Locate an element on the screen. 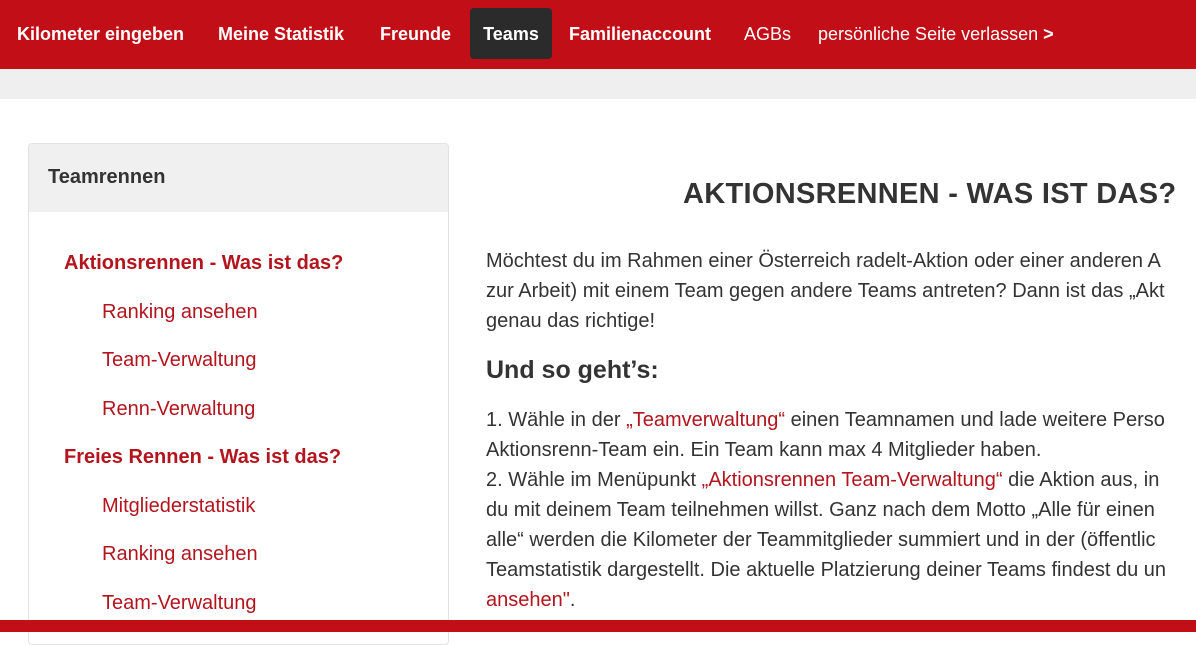 The image size is (1196, 645). sidebar-item-mitgliederstatistik: Mitgliederstatistik is located at coordinates (178, 506).